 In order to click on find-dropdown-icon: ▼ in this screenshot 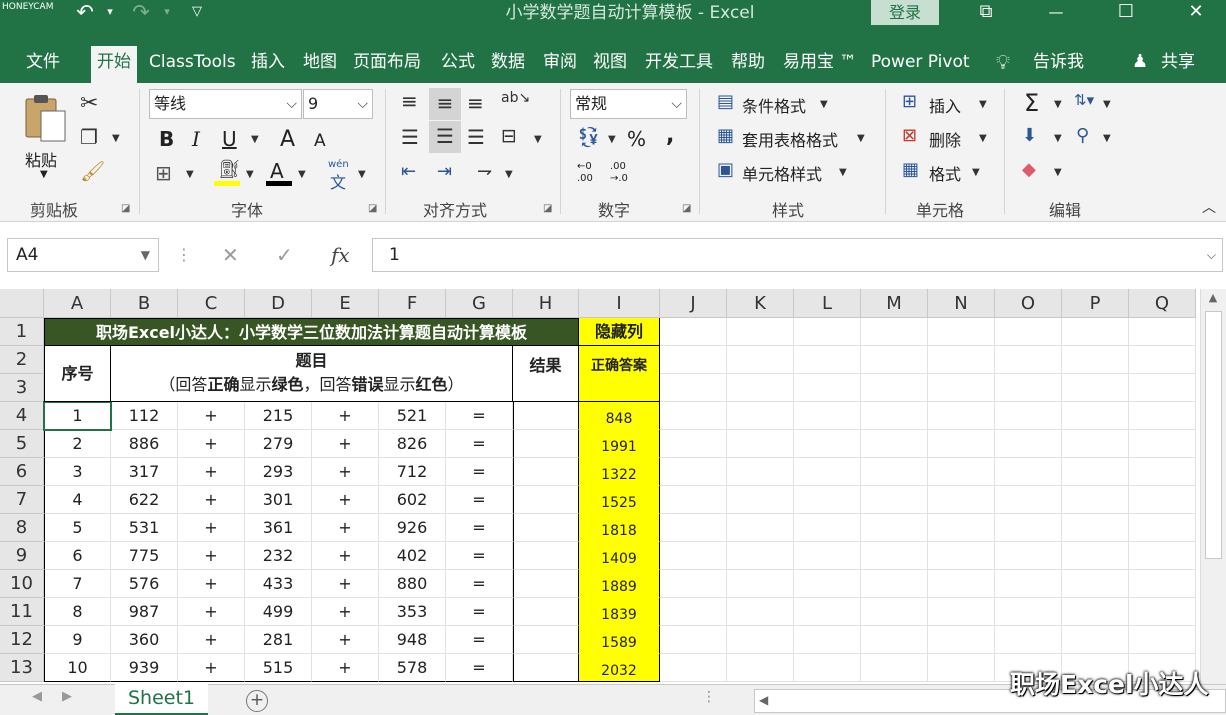, I will do `click(1107, 139)`.